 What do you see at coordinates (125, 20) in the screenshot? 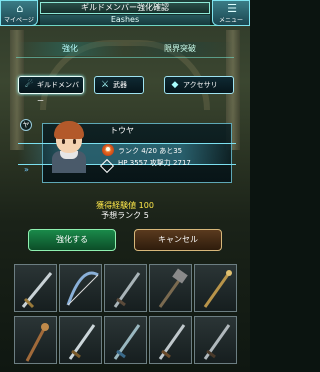
I see `page-subtitle: Eashes` at bounding box center [125, 20].